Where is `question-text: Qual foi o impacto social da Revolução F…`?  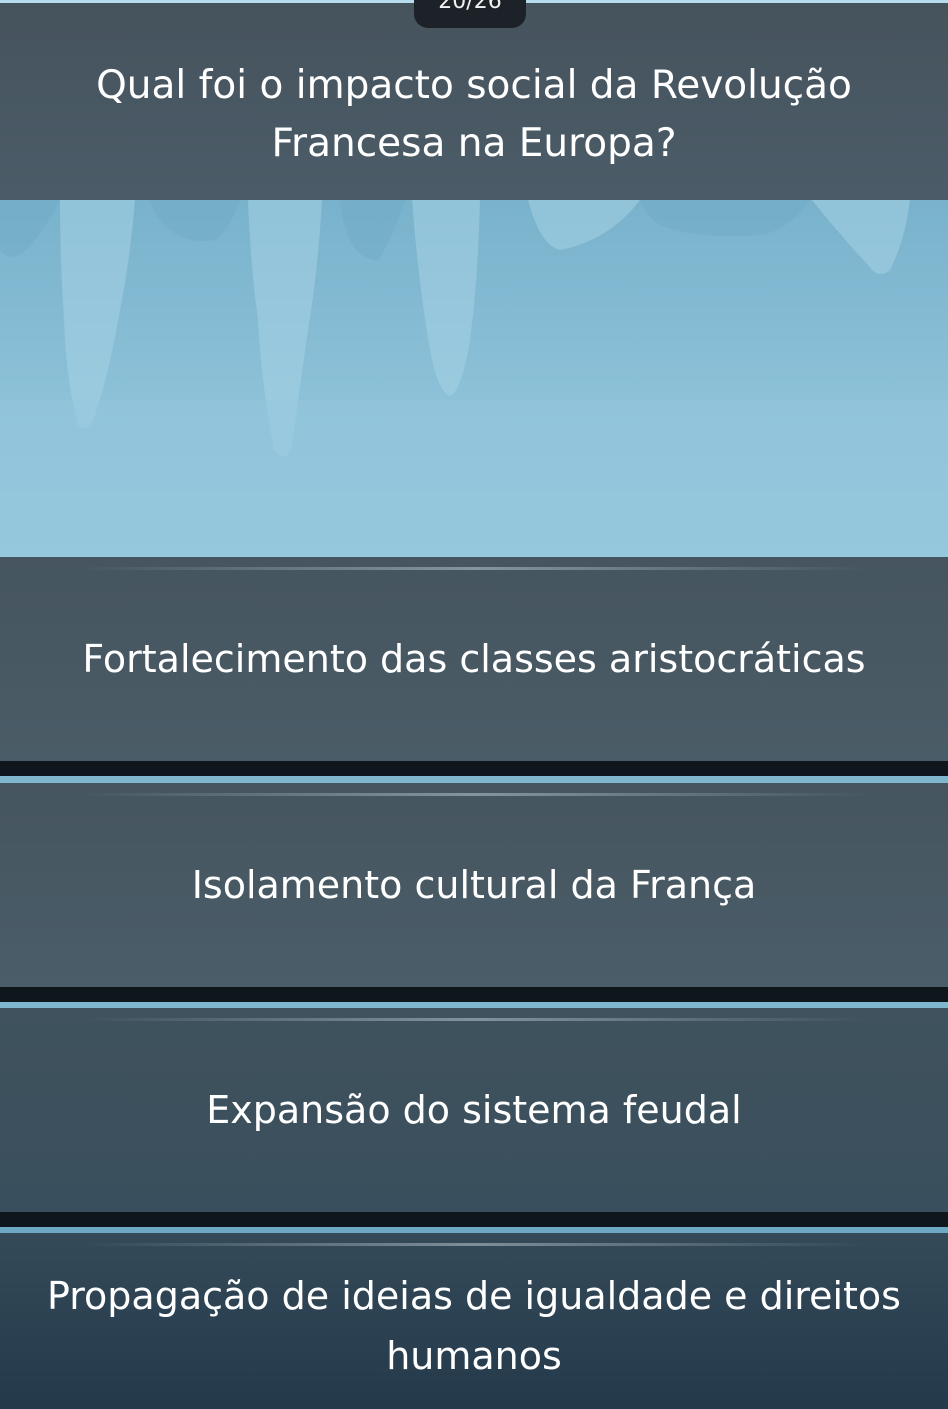
question-text: Qual foi o impacto social da Revolução F… is located at coordinates (474, 114).